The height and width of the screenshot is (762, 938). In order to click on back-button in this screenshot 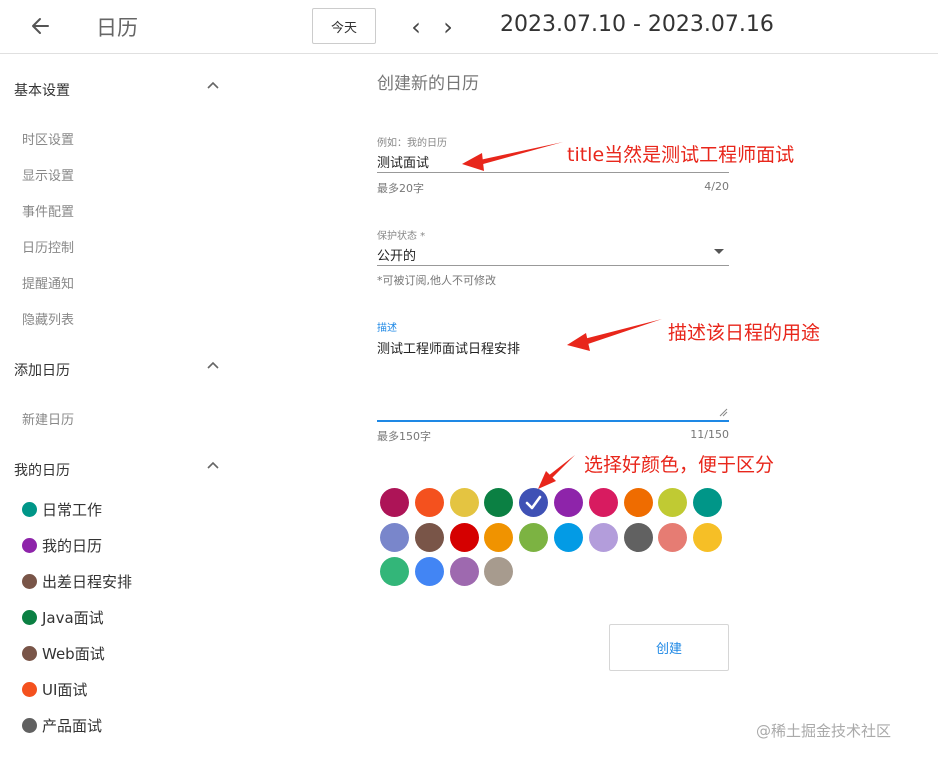, I will do `click(42, 26)`.